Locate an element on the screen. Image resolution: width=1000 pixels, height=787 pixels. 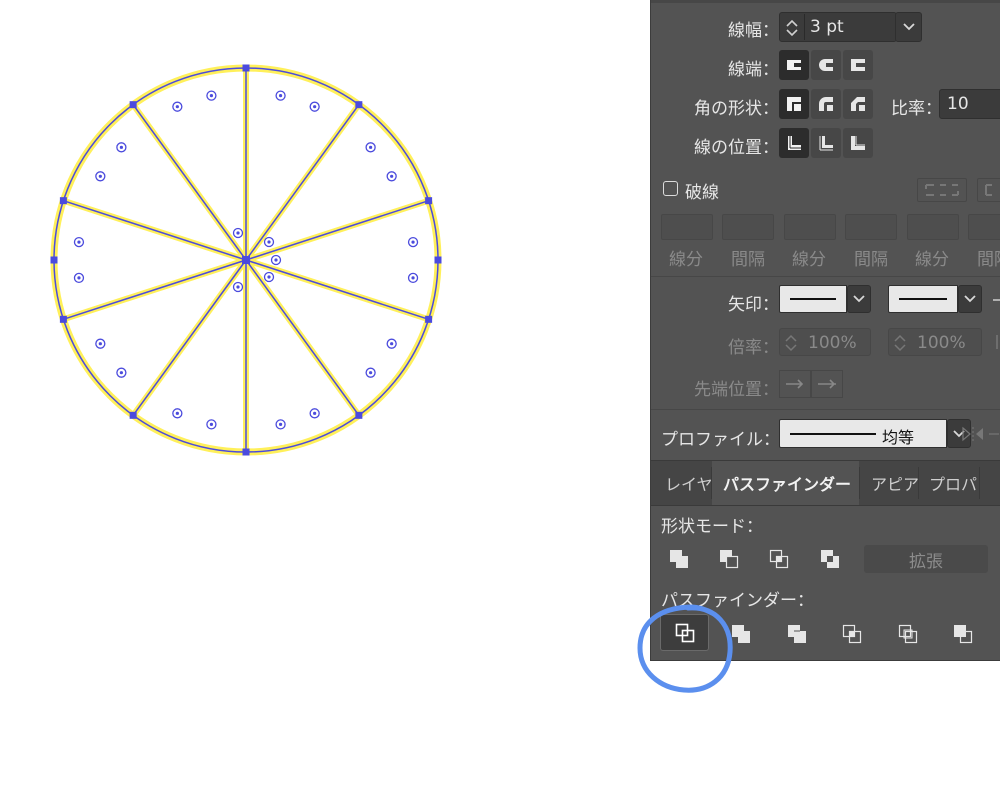
tab-appearance: アピア is located at coordinates (889, 483).